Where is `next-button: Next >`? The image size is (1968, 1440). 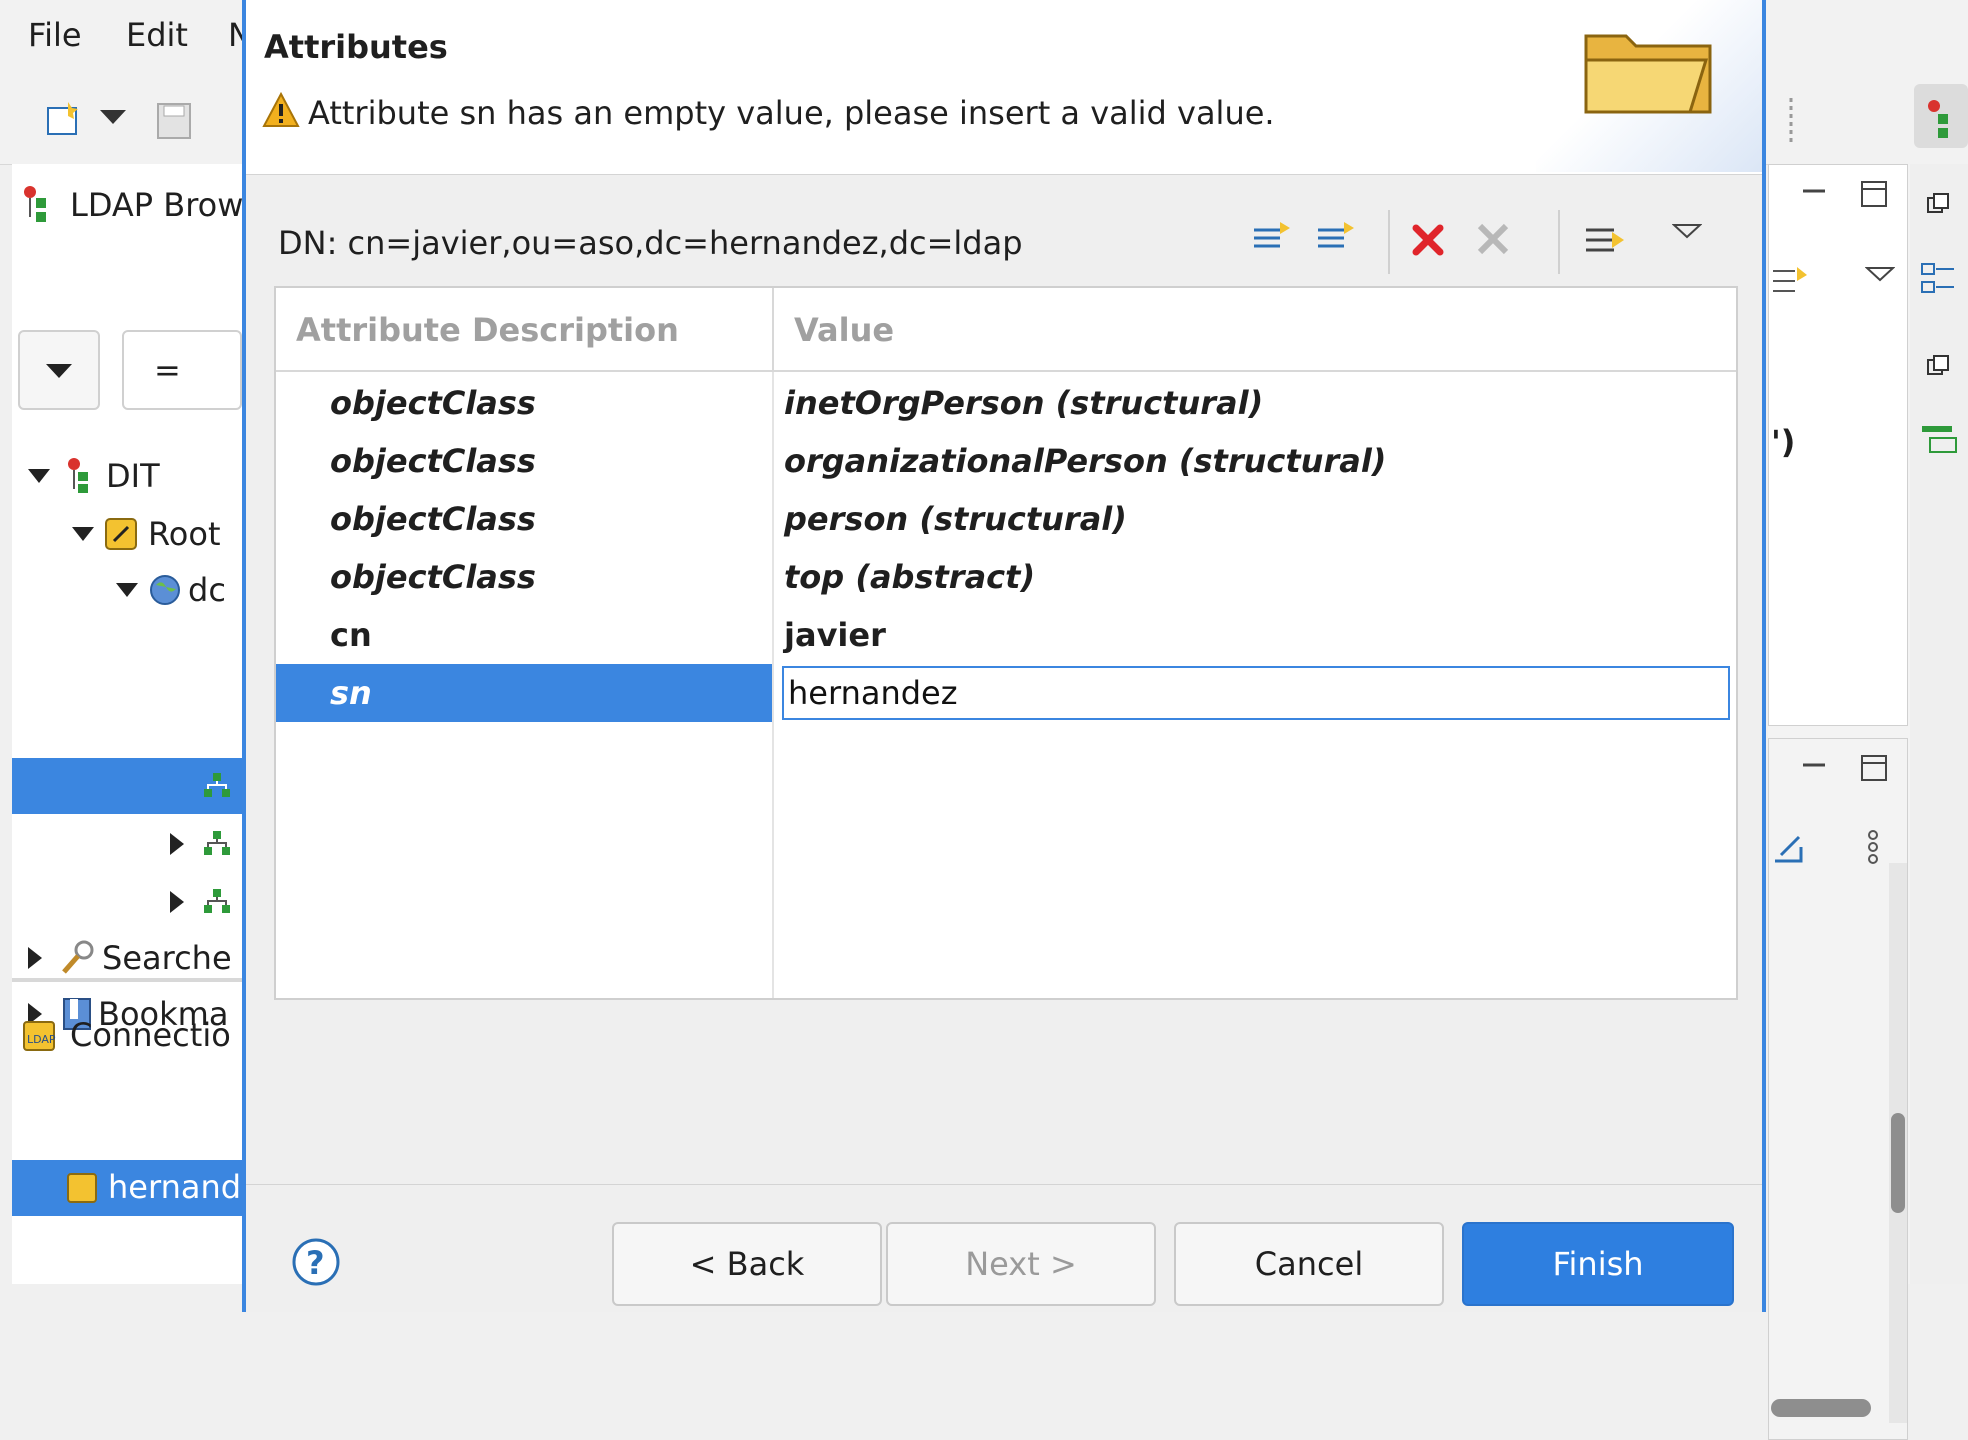 next-button: Next > is located at coordinates (1021, 1264).